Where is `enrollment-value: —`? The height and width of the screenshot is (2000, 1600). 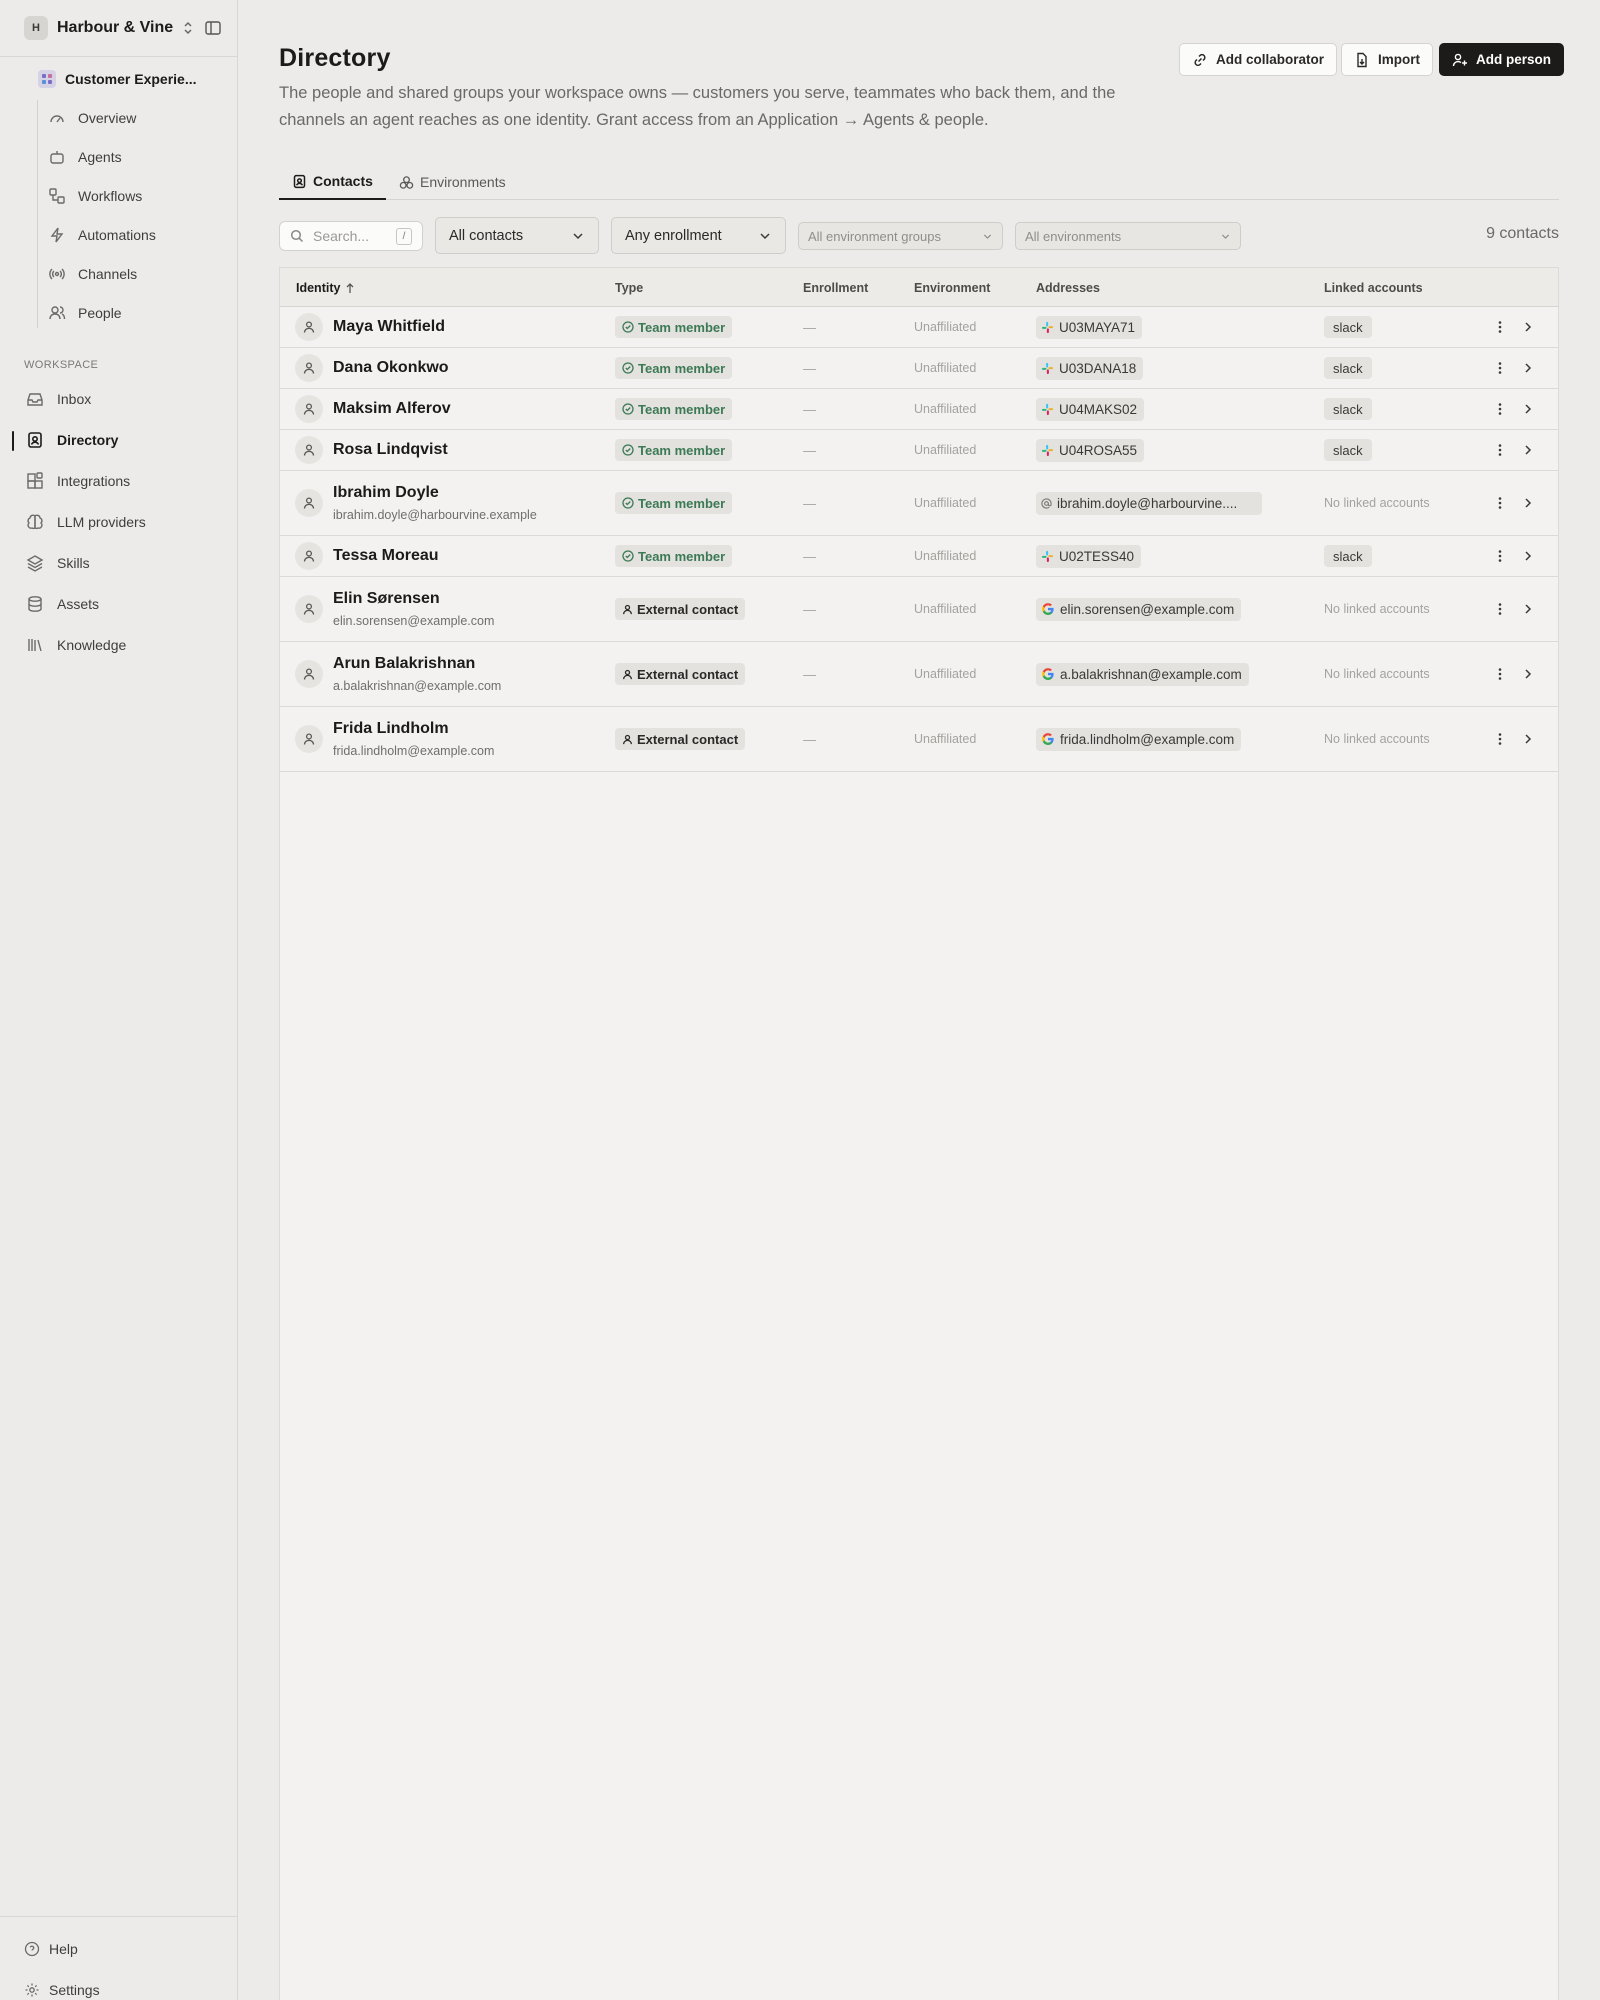 enrollment-value: — is located at coordinates (809, 609).